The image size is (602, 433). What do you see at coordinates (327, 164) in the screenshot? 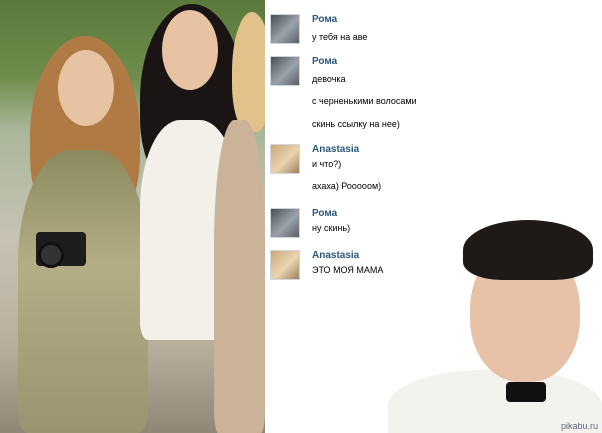
I see `message-text: и что?)` at bounding box center [327, 164].